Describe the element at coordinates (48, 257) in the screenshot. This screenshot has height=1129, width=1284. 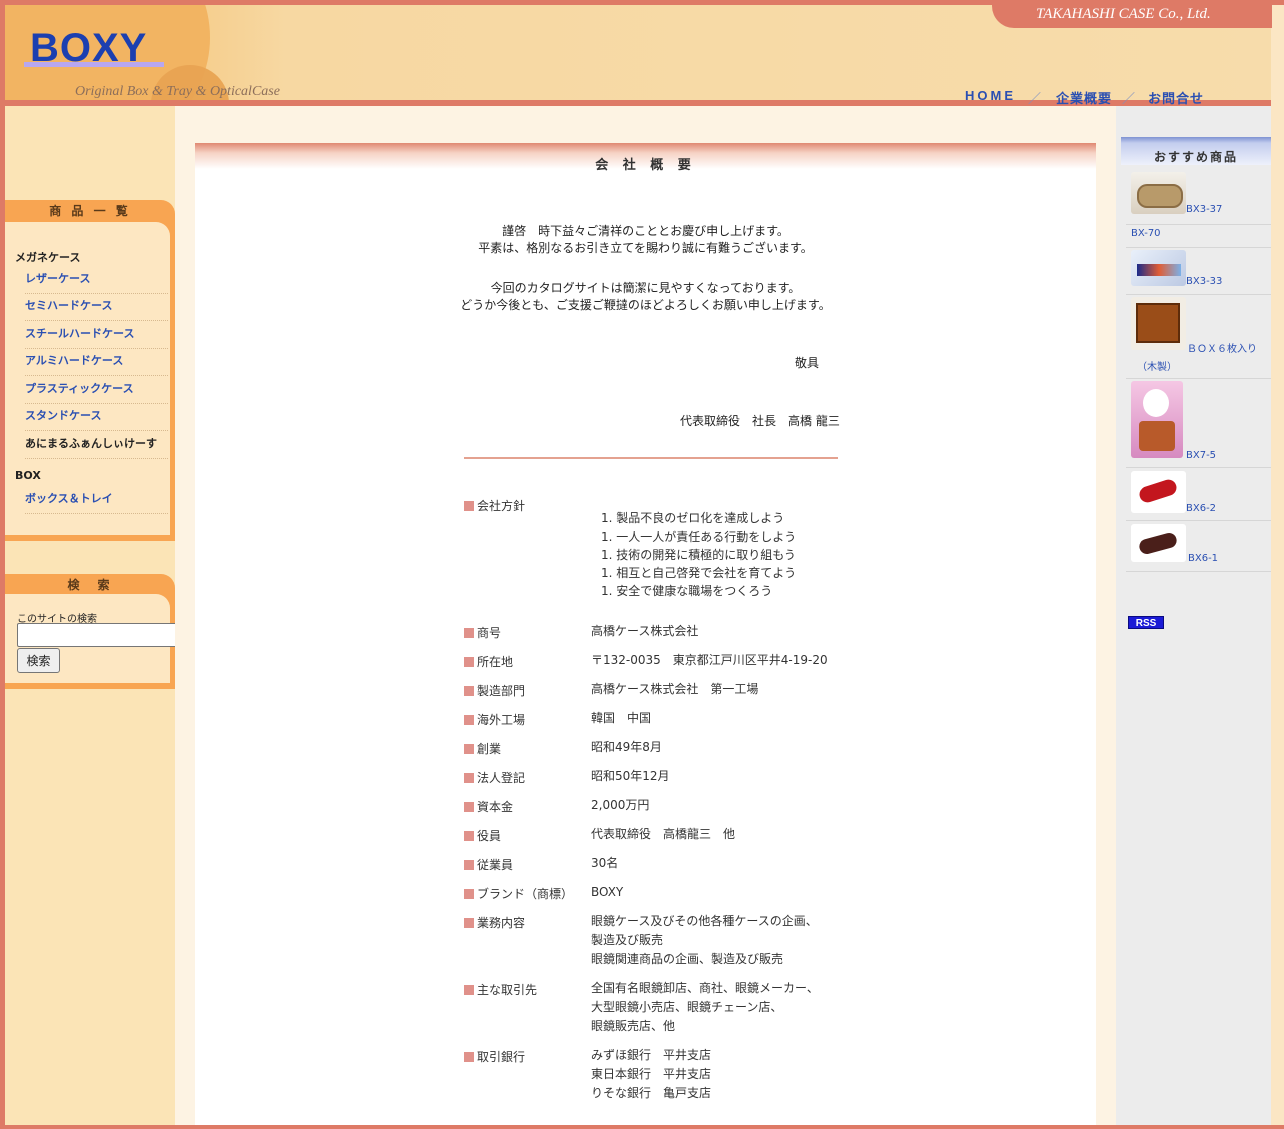
I see `category-glasses-case: メガネケース` at that location.